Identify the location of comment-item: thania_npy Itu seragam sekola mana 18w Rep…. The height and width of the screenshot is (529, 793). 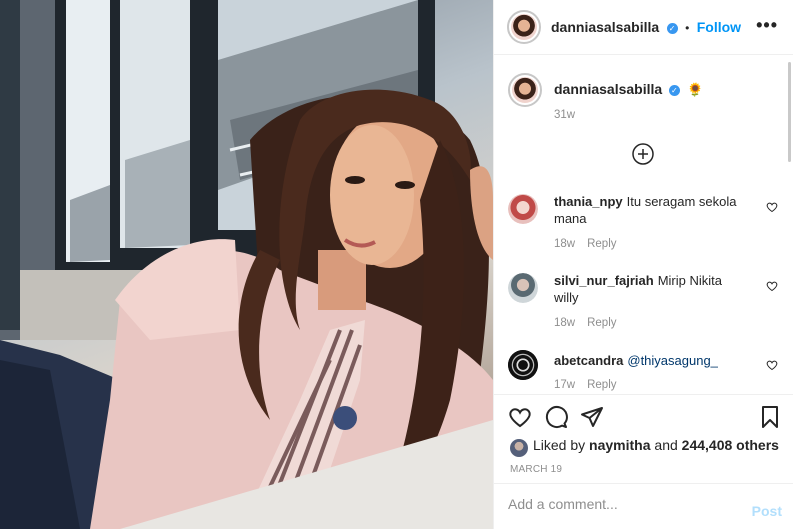
(646, 225).